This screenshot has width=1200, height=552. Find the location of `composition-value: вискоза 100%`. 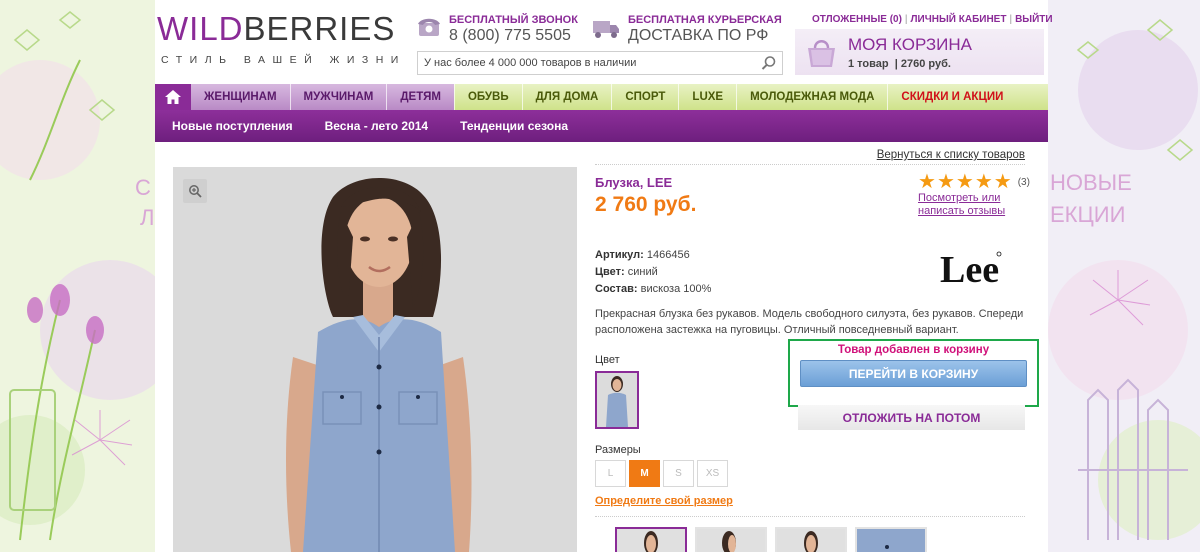

composition-value: вискоза 100% is located at coordinates (676, 289).